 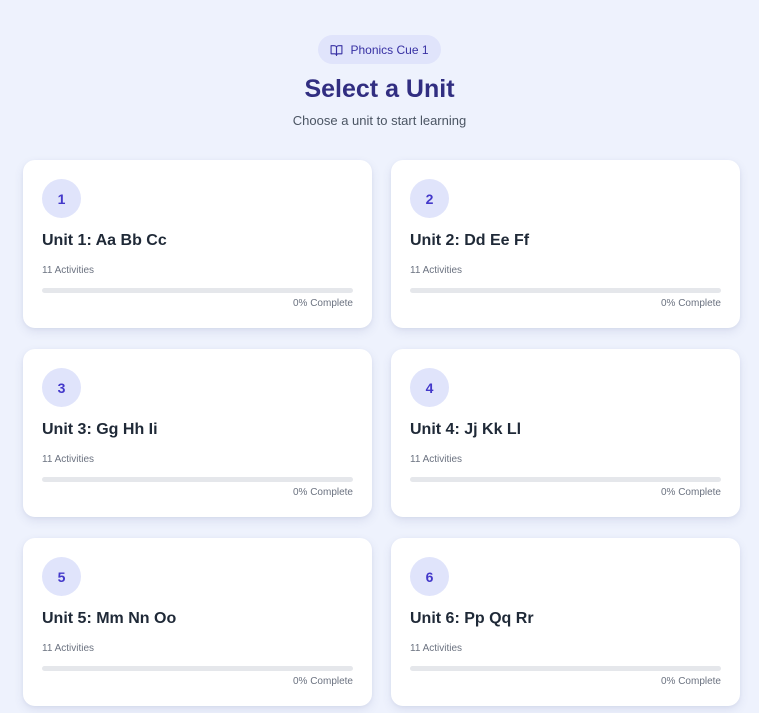 I want to click on course-badge: Phonics Cue 1, so click(x=379, y=49).